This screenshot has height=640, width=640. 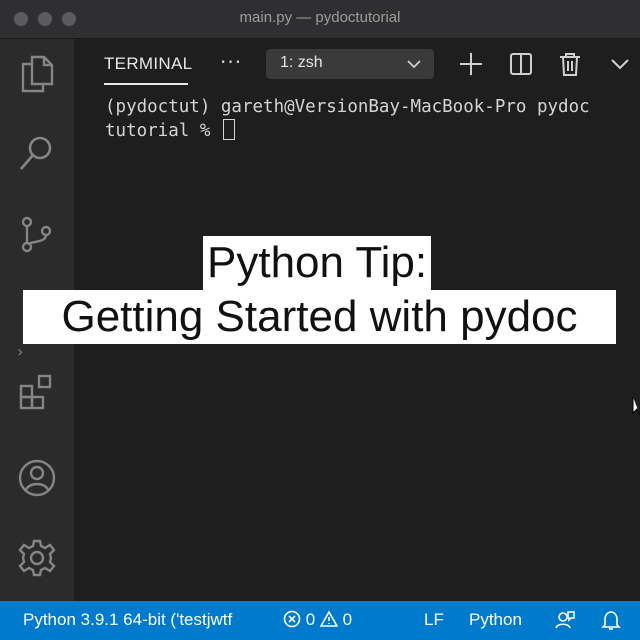 What do you see at coordinates (228, 129) in the screenshot?
I see `terminal-cursor` at bounding box center [228, 129].